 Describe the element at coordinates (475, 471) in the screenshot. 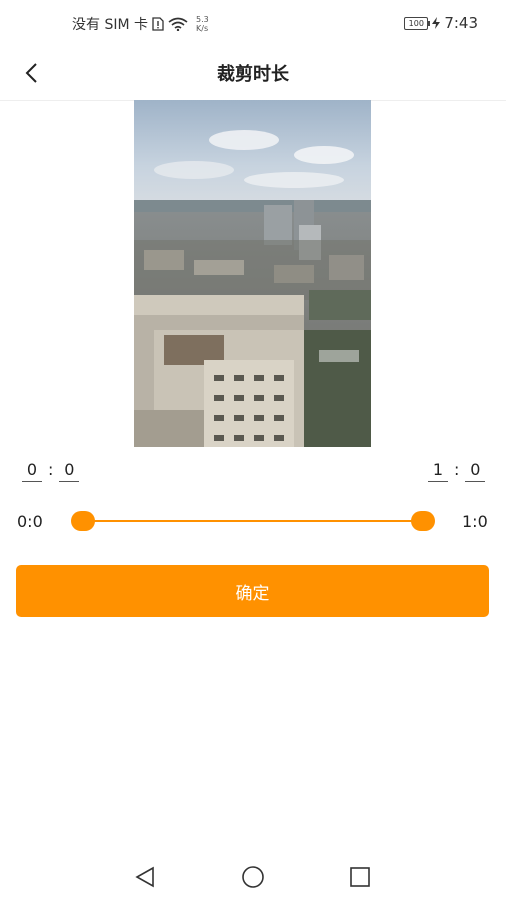

I see `end-second-field: 0` at that location.